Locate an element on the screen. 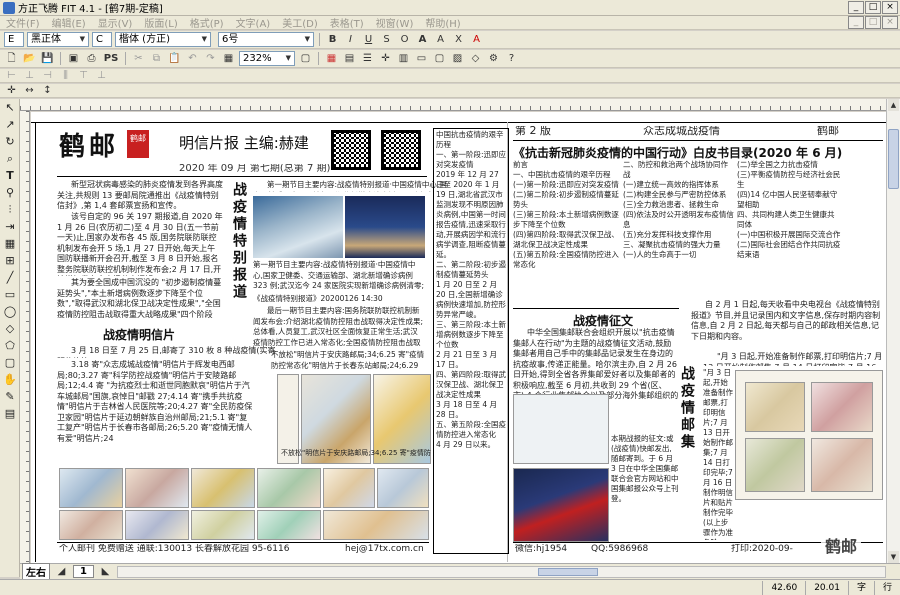  menu-table: 表格(T) is located at coordinates (347, 22).